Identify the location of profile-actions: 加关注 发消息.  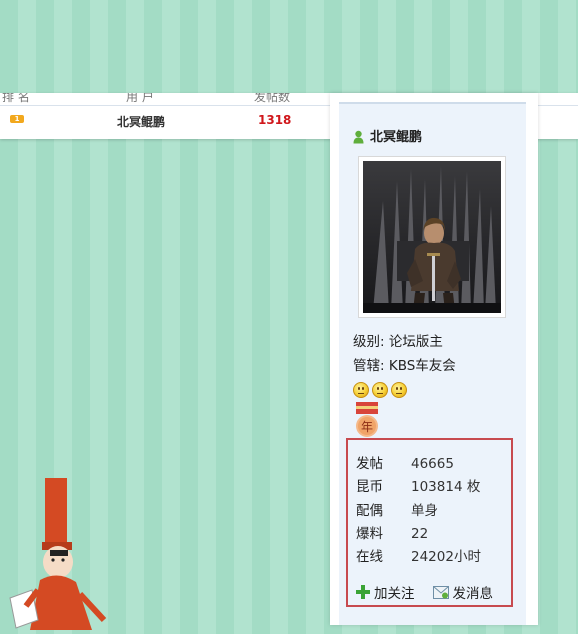
(424, 592).